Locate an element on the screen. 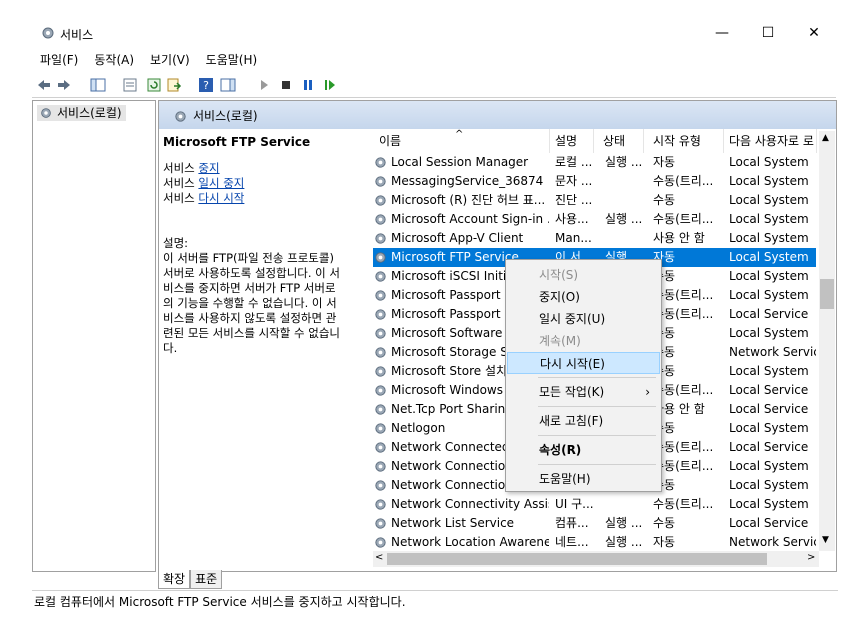  menu-separator is located at coordinates (597, 435).